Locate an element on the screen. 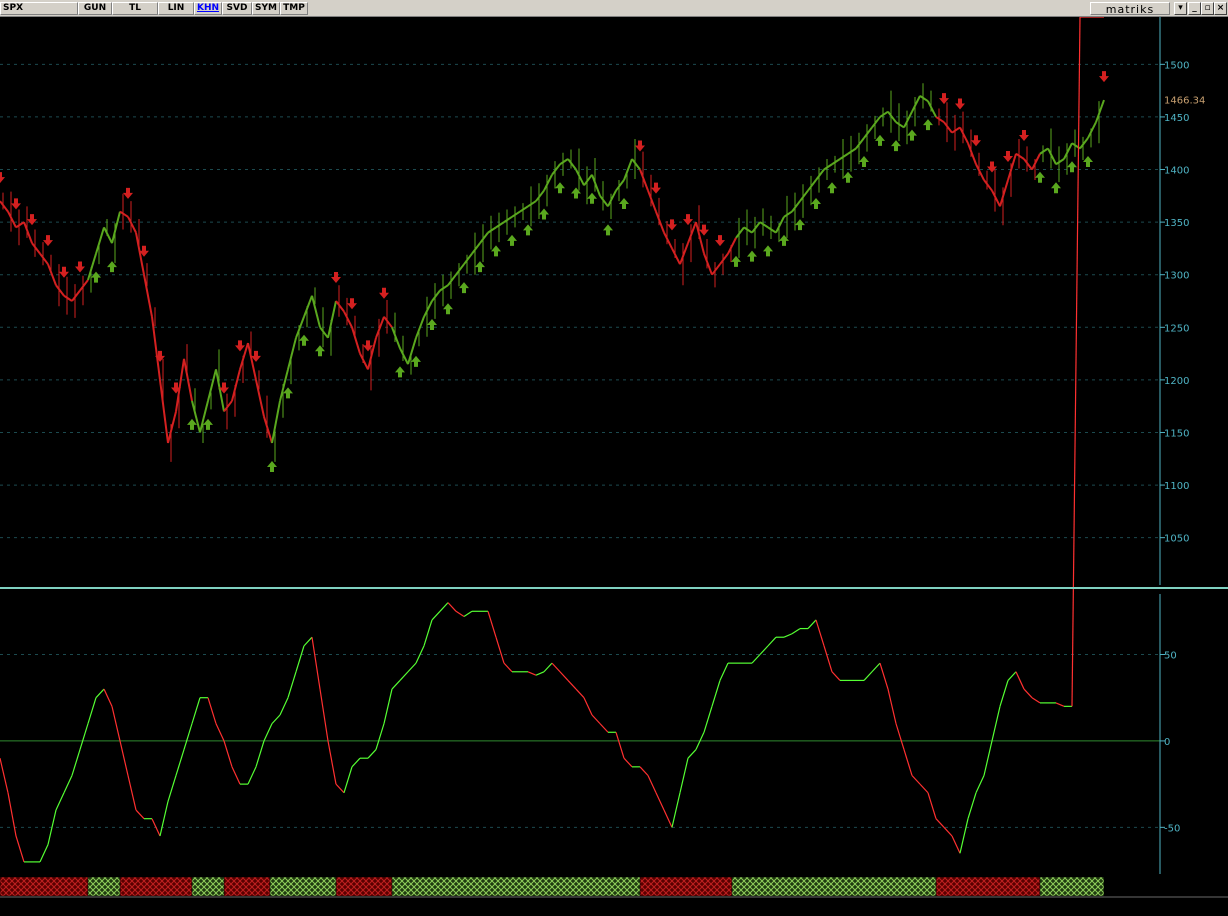 The image size is (1228, 916). price-tick-label: 1250 is located at coordinates (1176, 328).